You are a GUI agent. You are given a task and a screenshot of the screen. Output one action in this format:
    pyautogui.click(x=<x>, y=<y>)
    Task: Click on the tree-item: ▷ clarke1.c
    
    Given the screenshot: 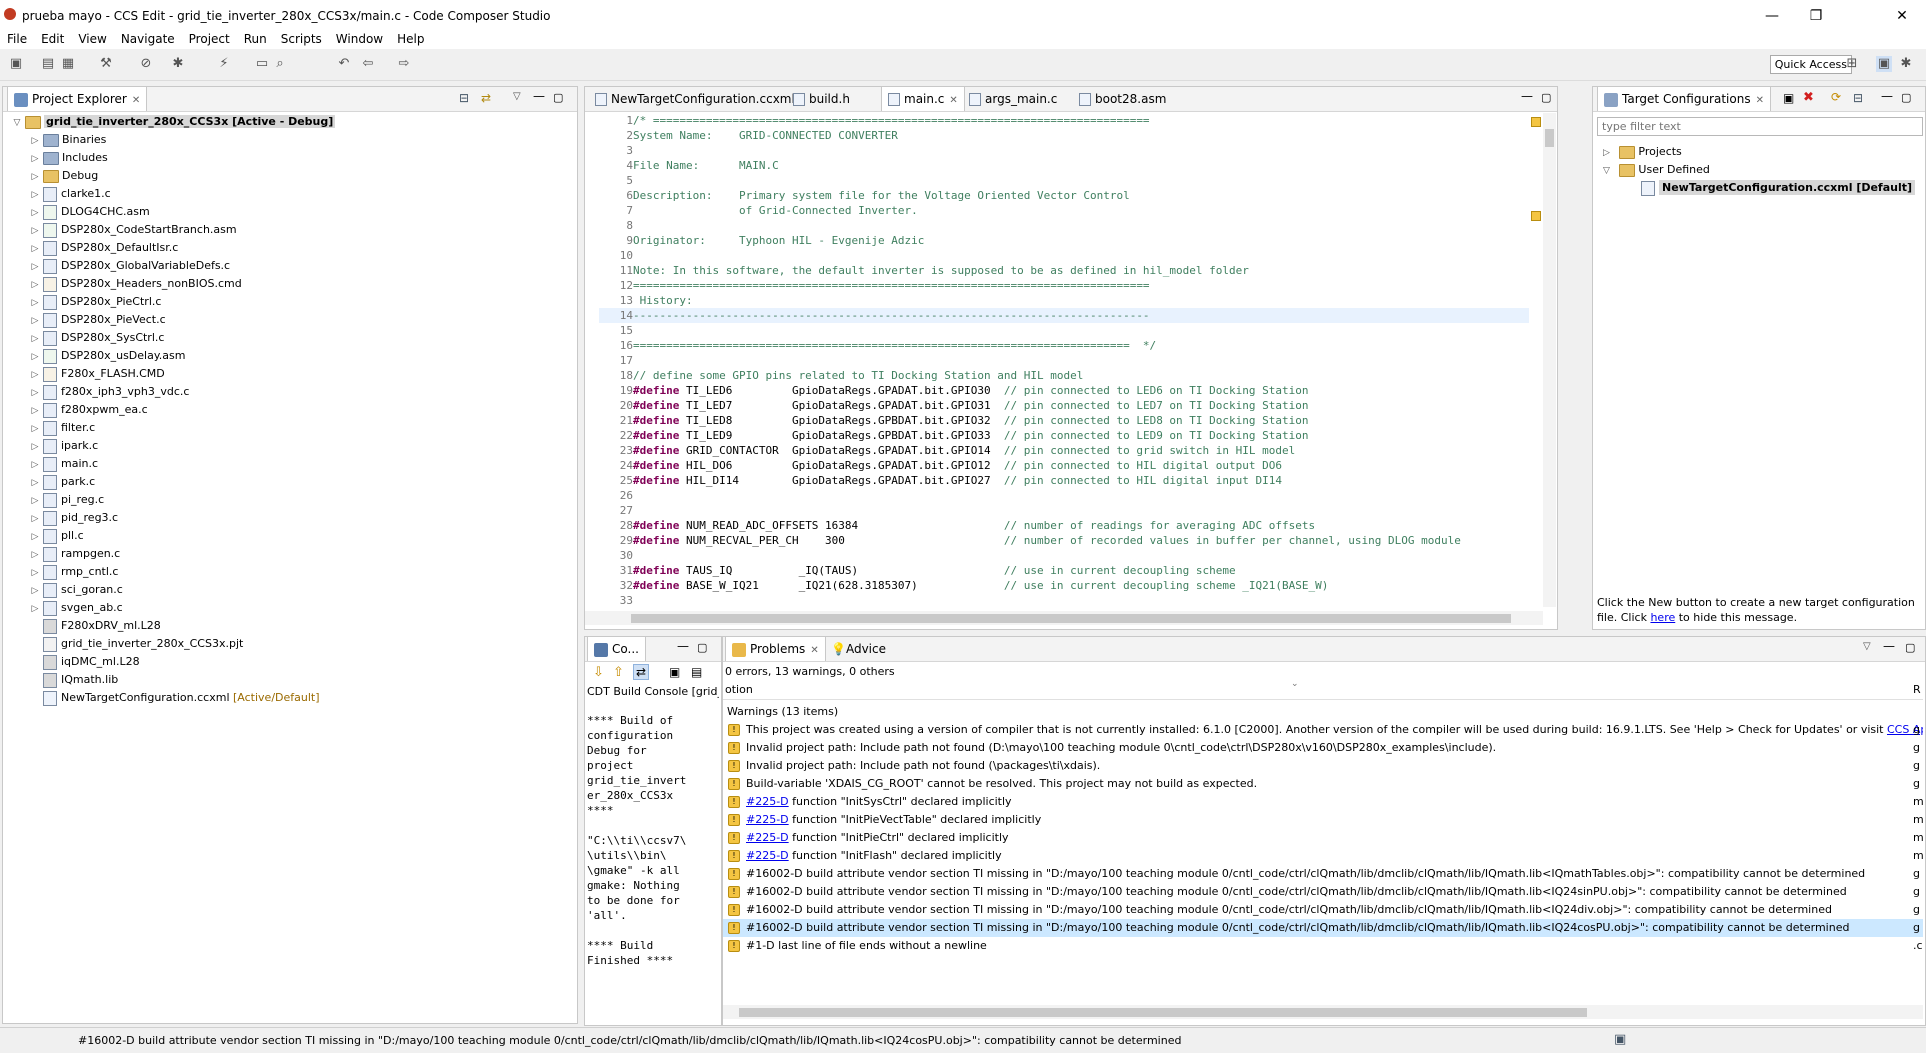 What is the action you would take?
    pyautogui.click(x=69, y=194)
    